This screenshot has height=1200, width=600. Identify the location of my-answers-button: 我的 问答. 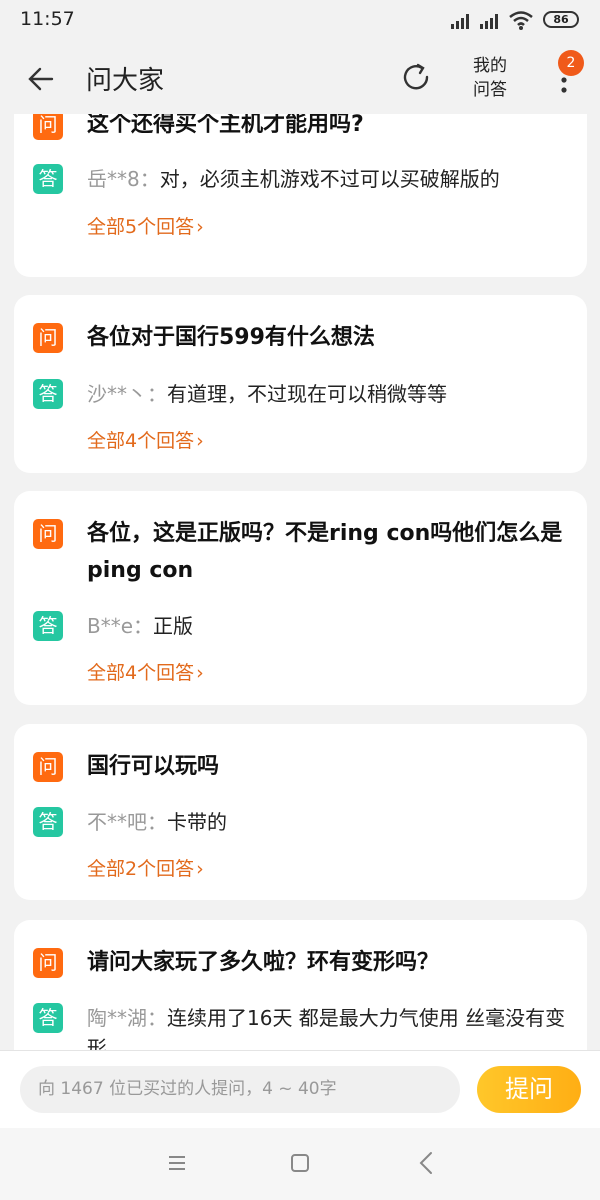
(490, 78).